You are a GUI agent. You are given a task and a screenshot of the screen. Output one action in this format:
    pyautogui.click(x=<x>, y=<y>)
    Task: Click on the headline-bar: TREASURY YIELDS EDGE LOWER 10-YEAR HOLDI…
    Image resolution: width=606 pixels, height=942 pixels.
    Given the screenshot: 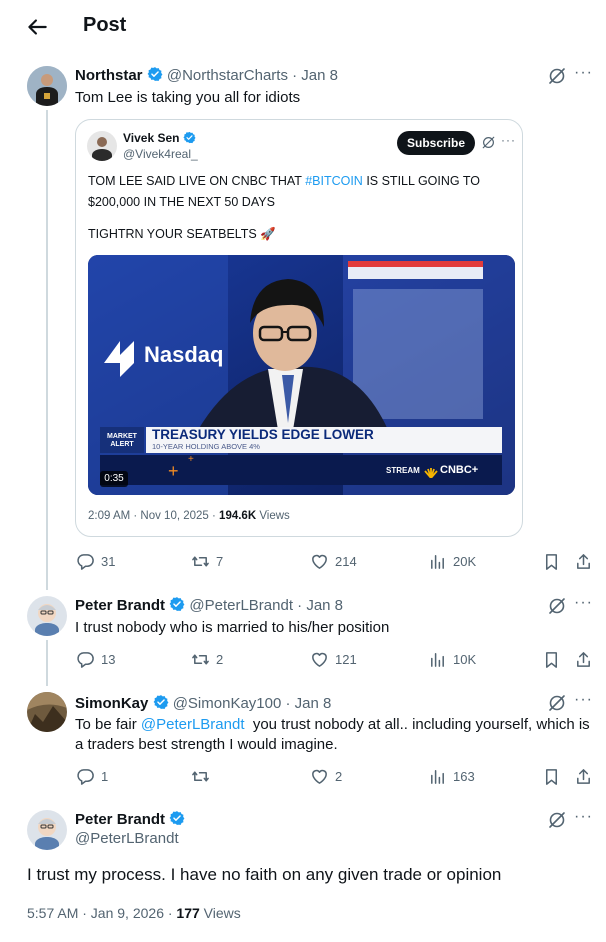 What is the action you would take?
    pyautogui.click(x=324, y=440)
    